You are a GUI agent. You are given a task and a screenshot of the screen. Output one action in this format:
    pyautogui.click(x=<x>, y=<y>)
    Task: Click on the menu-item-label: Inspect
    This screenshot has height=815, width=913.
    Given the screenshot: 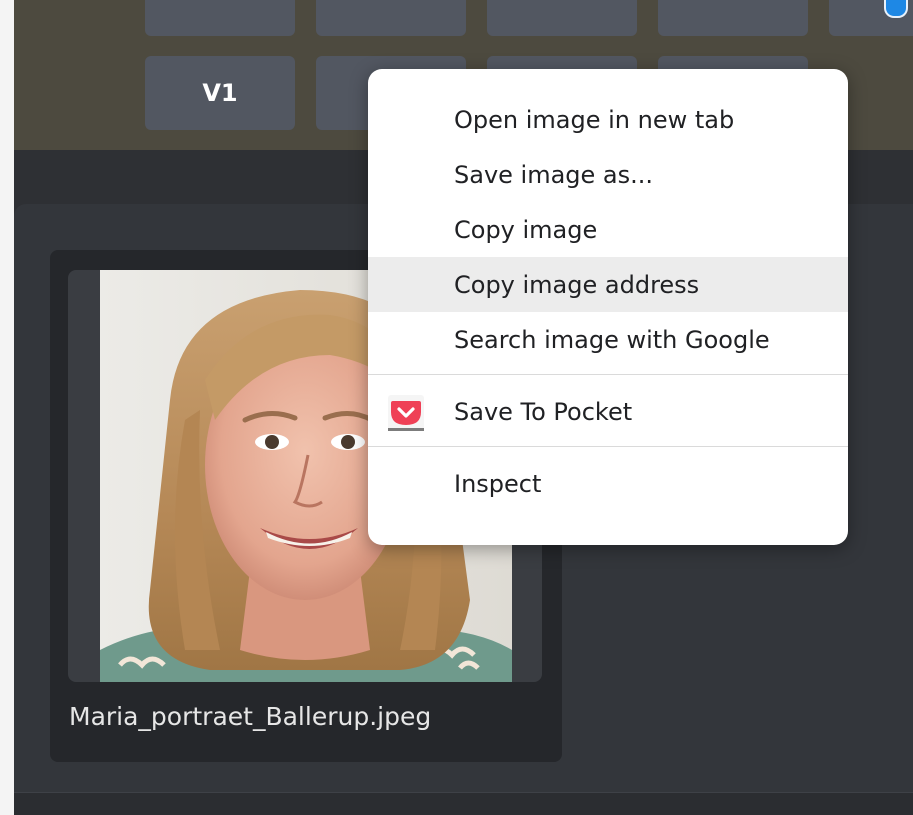 What is the action you would take?
    pyautogui.click(x=498, y=483)
    